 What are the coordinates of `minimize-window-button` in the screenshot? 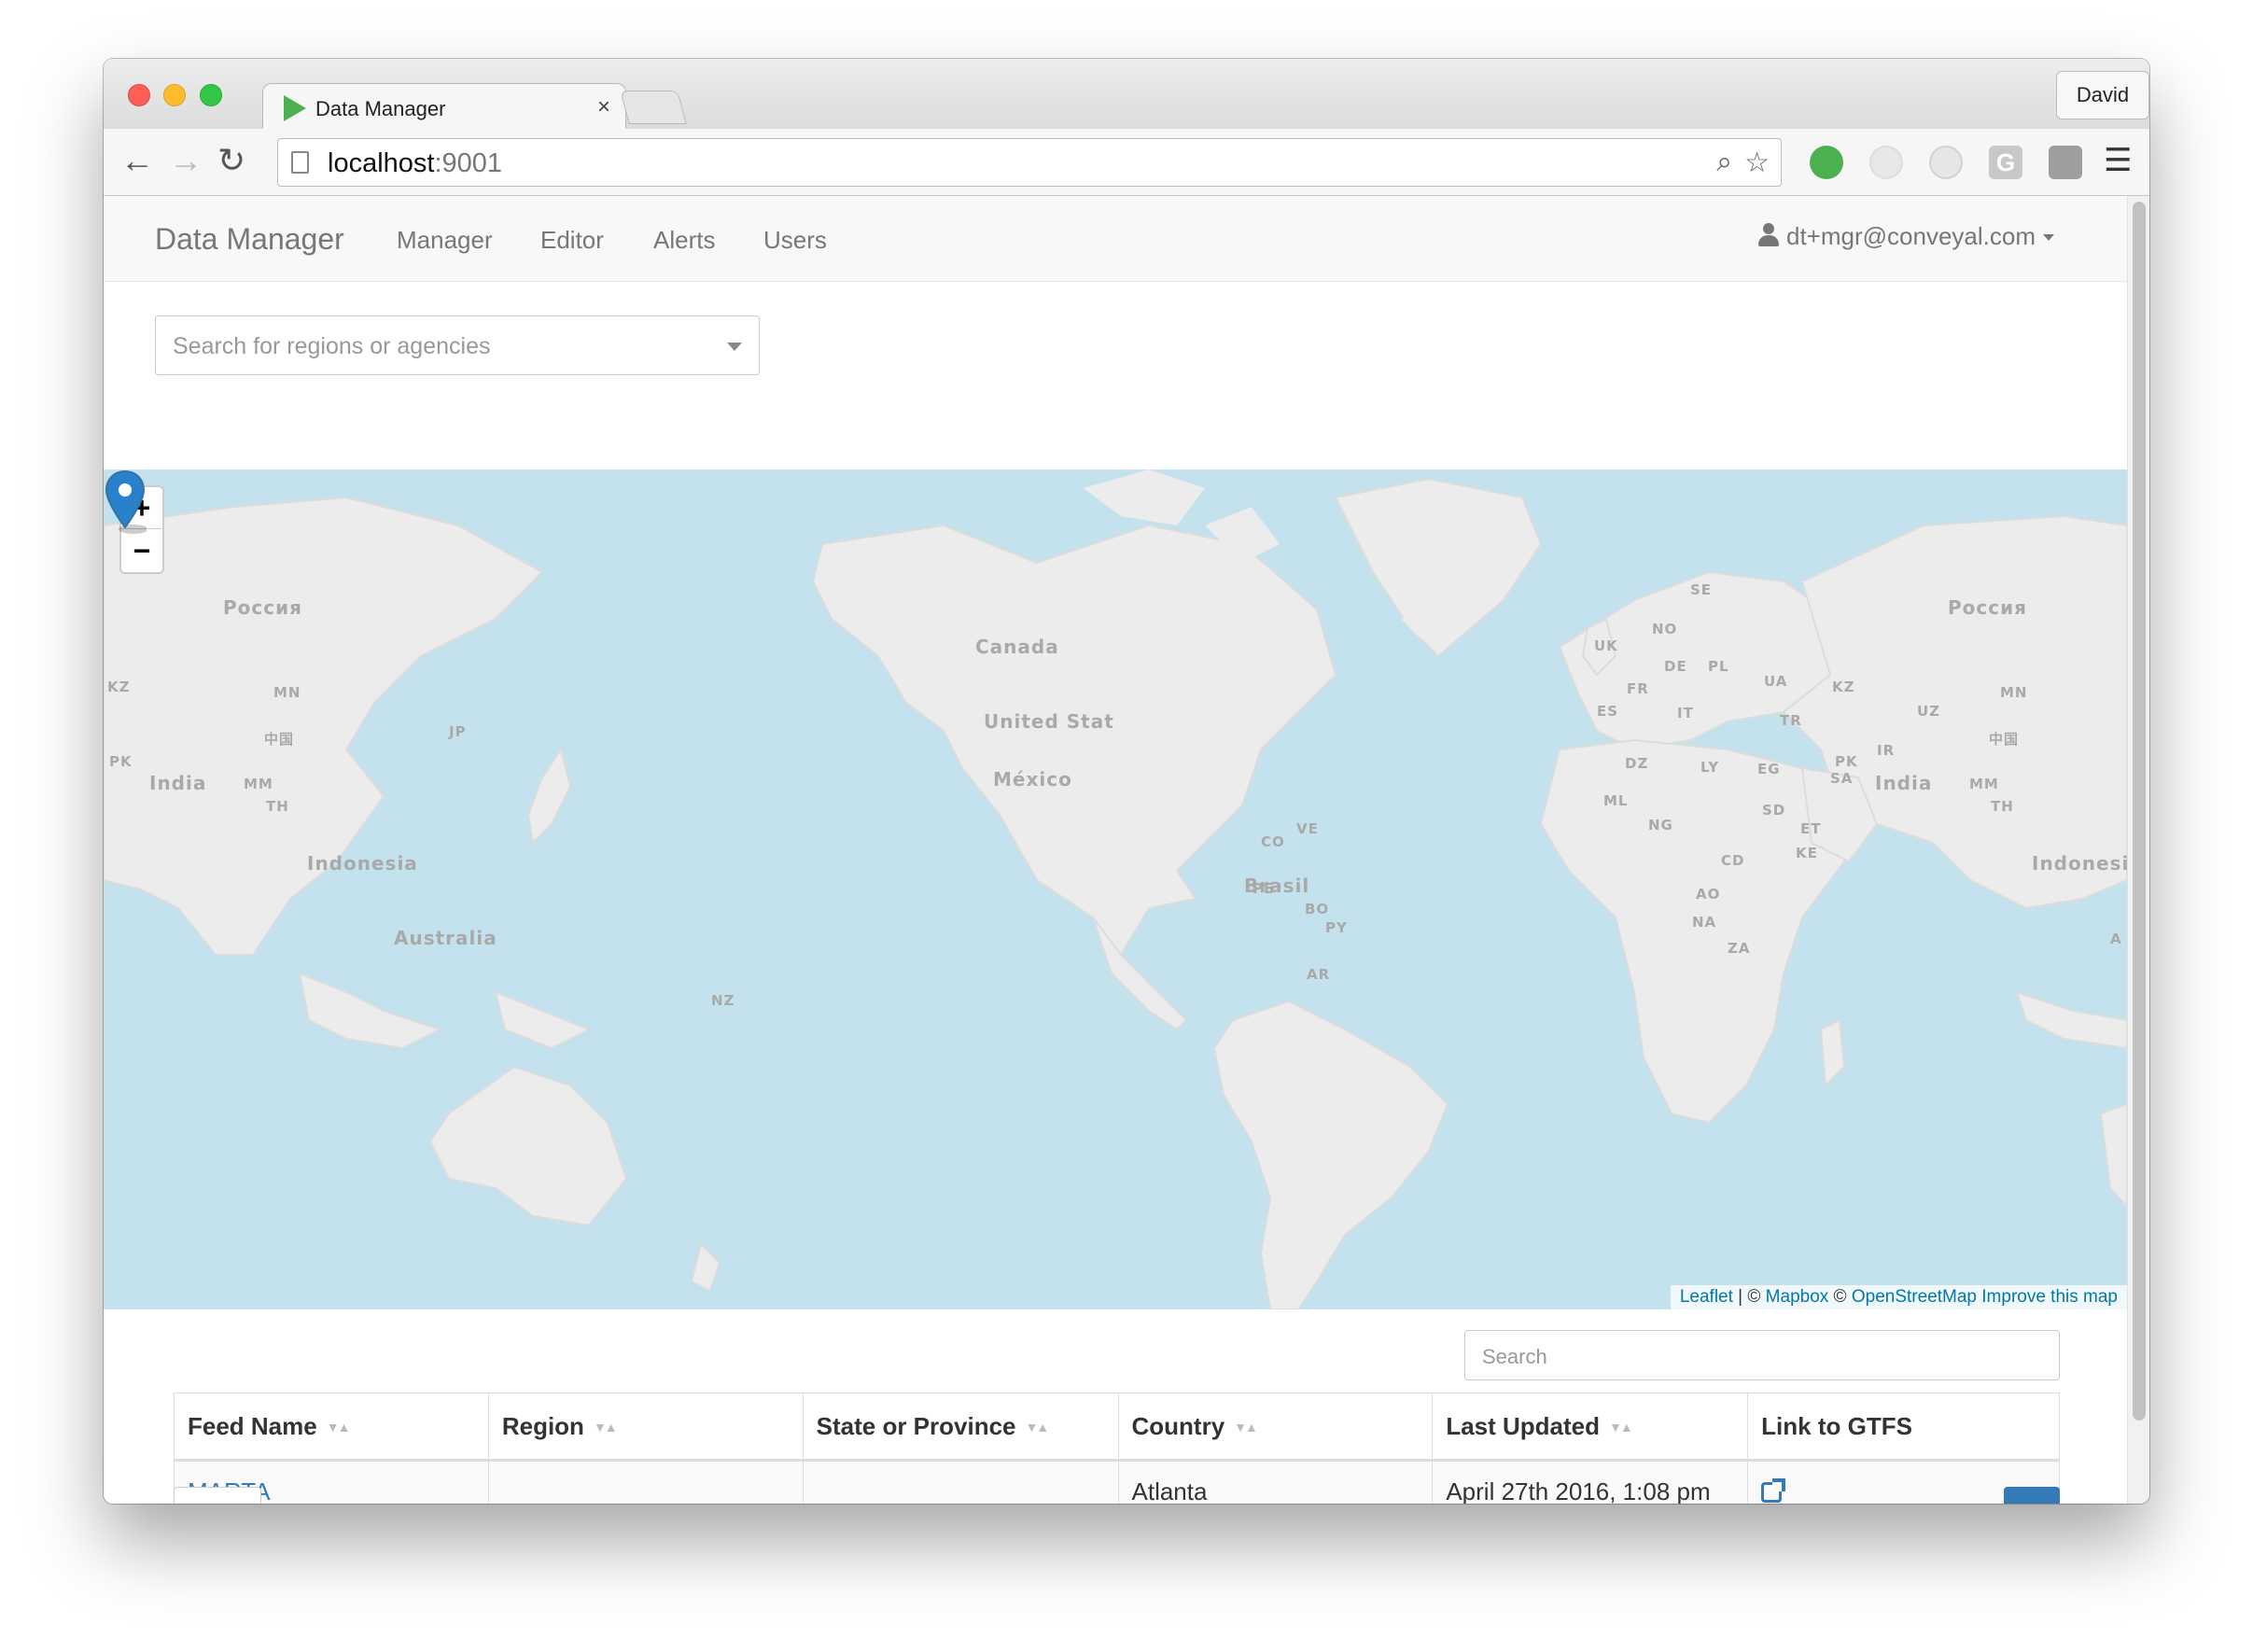 It's located at (174, 95).